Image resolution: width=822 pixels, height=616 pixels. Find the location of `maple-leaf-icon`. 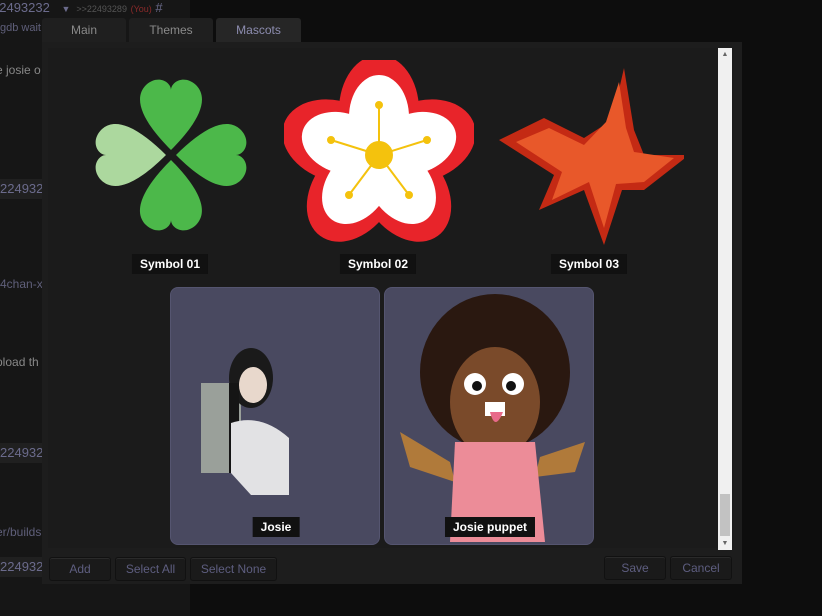

maple-leaf-icon is located at coordinates (589, 155).